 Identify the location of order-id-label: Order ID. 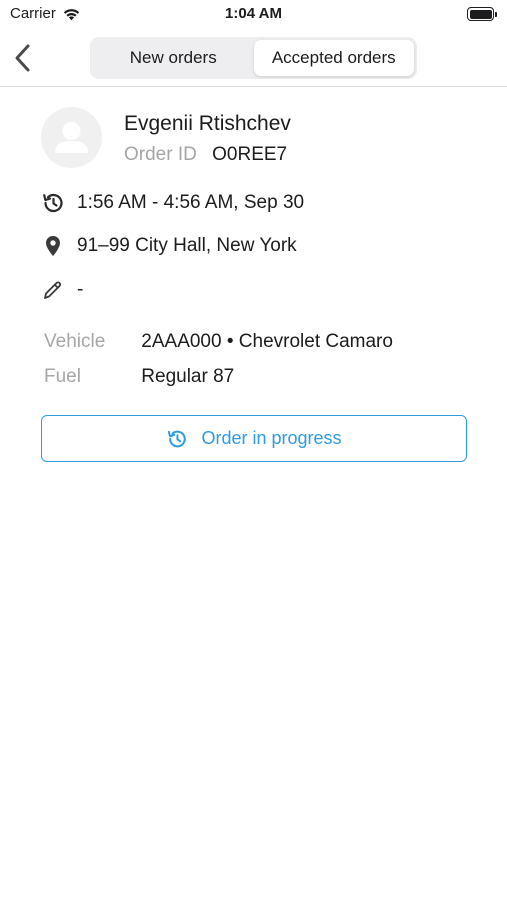
(160, 154).